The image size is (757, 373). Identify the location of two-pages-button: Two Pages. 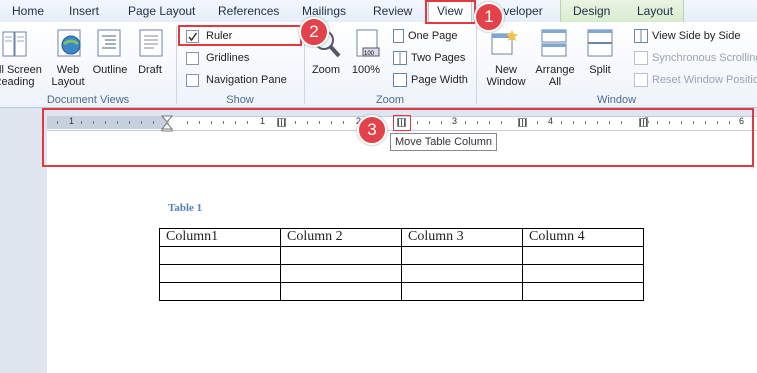
(429, 58).